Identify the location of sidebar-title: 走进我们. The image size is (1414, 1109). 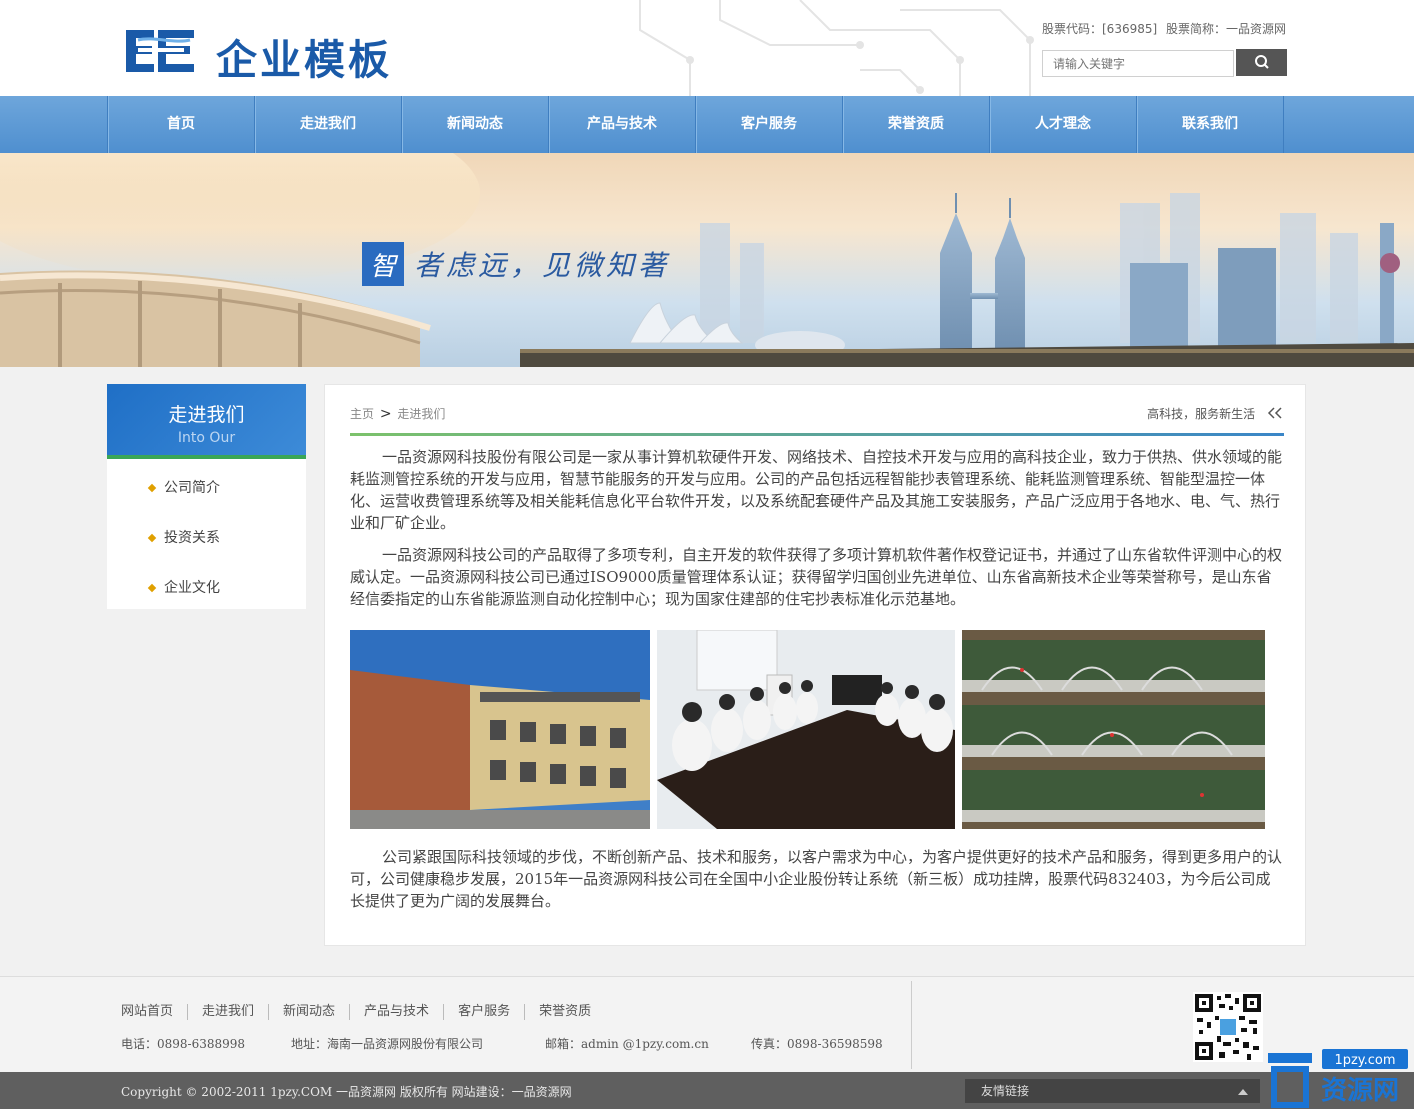
(206, 415).